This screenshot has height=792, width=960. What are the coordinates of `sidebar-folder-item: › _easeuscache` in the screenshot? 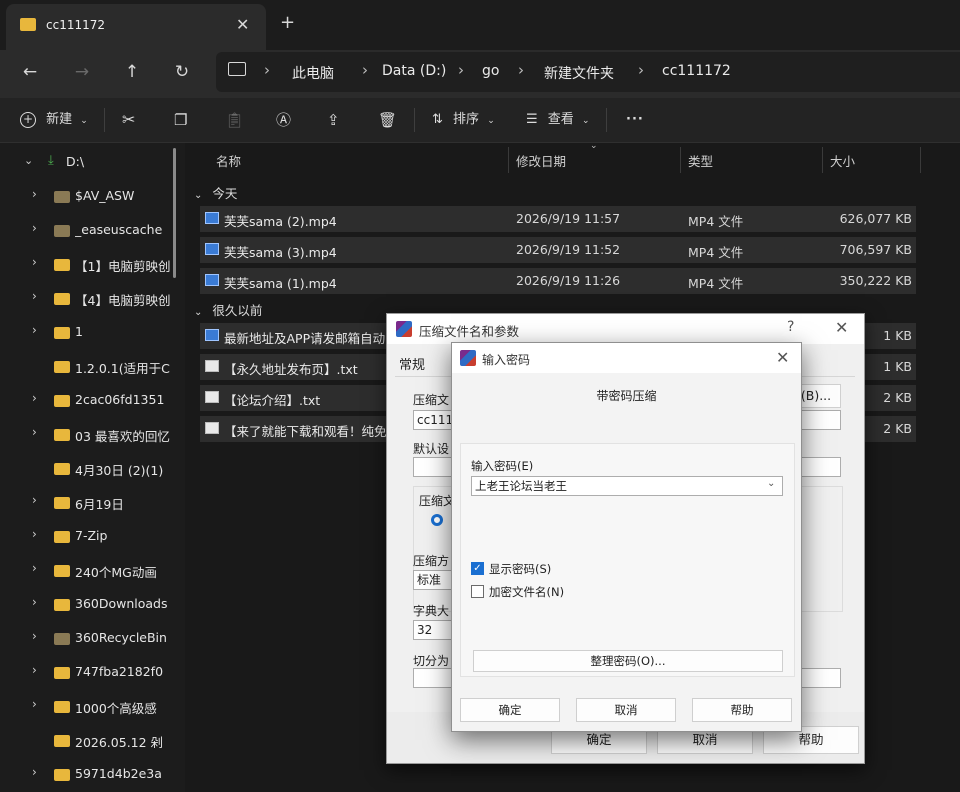 It's located at (92, 230).